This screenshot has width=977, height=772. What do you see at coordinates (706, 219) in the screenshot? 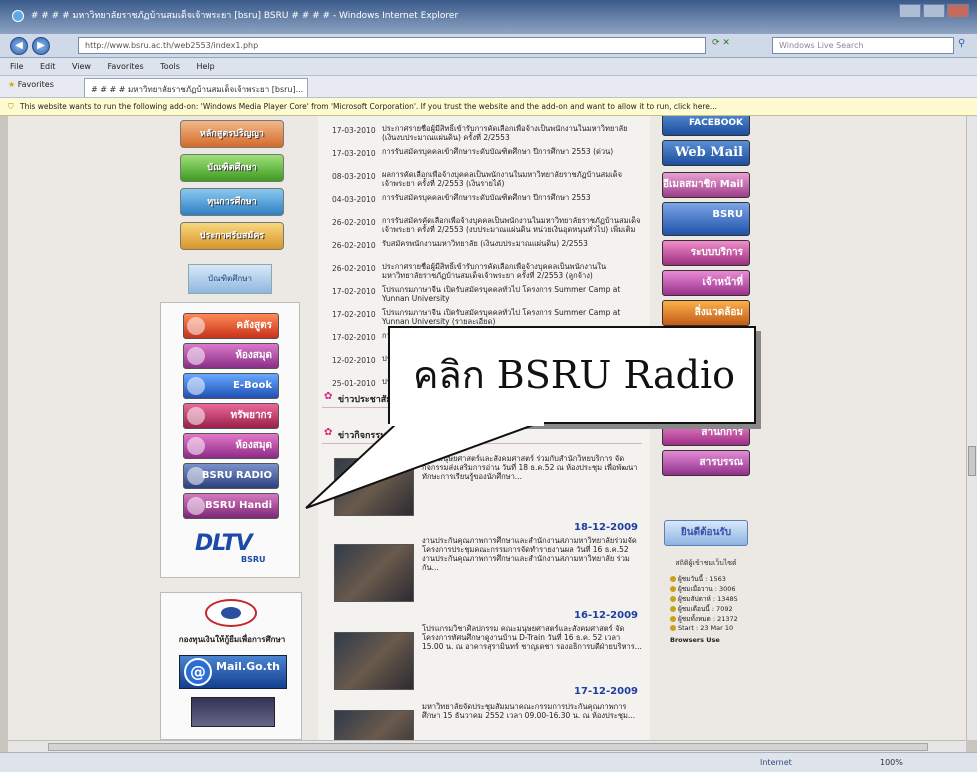
I see `bsru-button: BSRU` at bounding box center [706, 219].